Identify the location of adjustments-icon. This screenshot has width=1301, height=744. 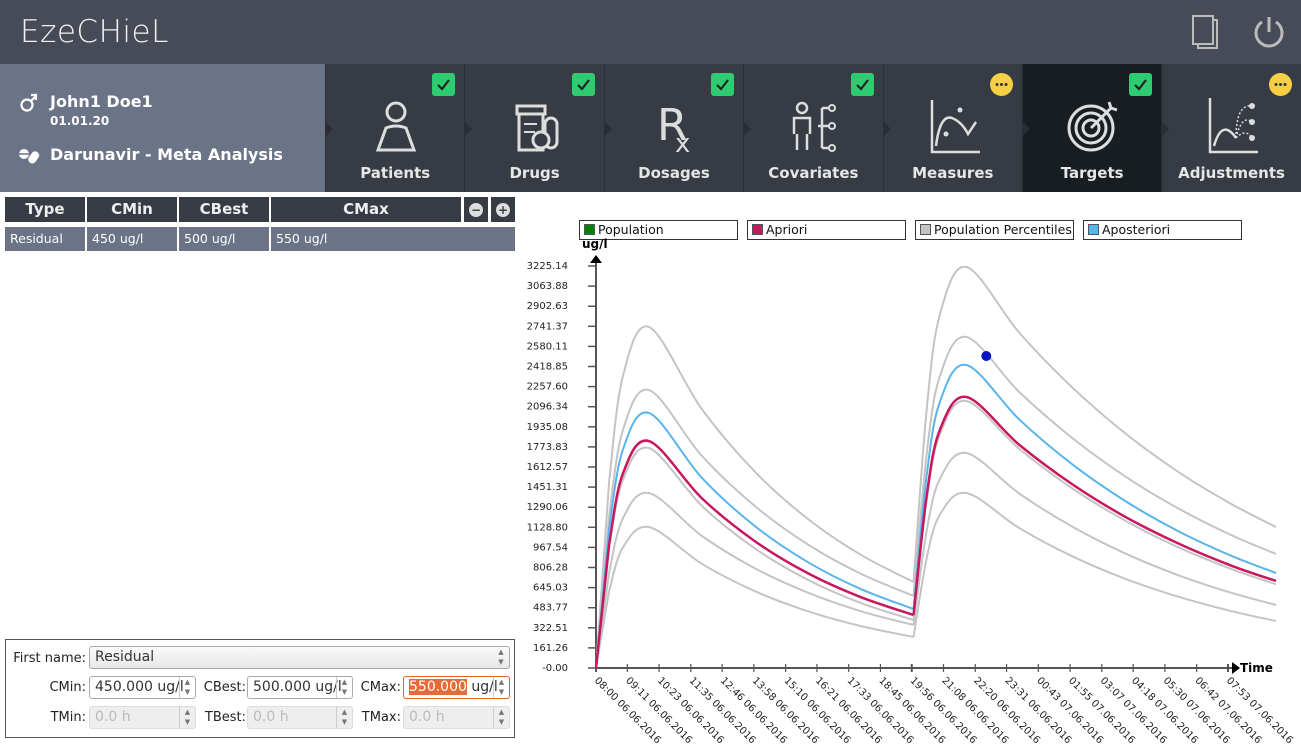
(1234, 126).